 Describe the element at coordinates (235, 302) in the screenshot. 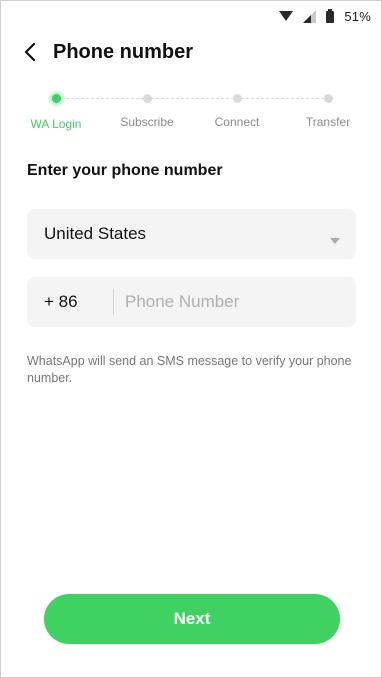

I see `phone-number-input` at that location.